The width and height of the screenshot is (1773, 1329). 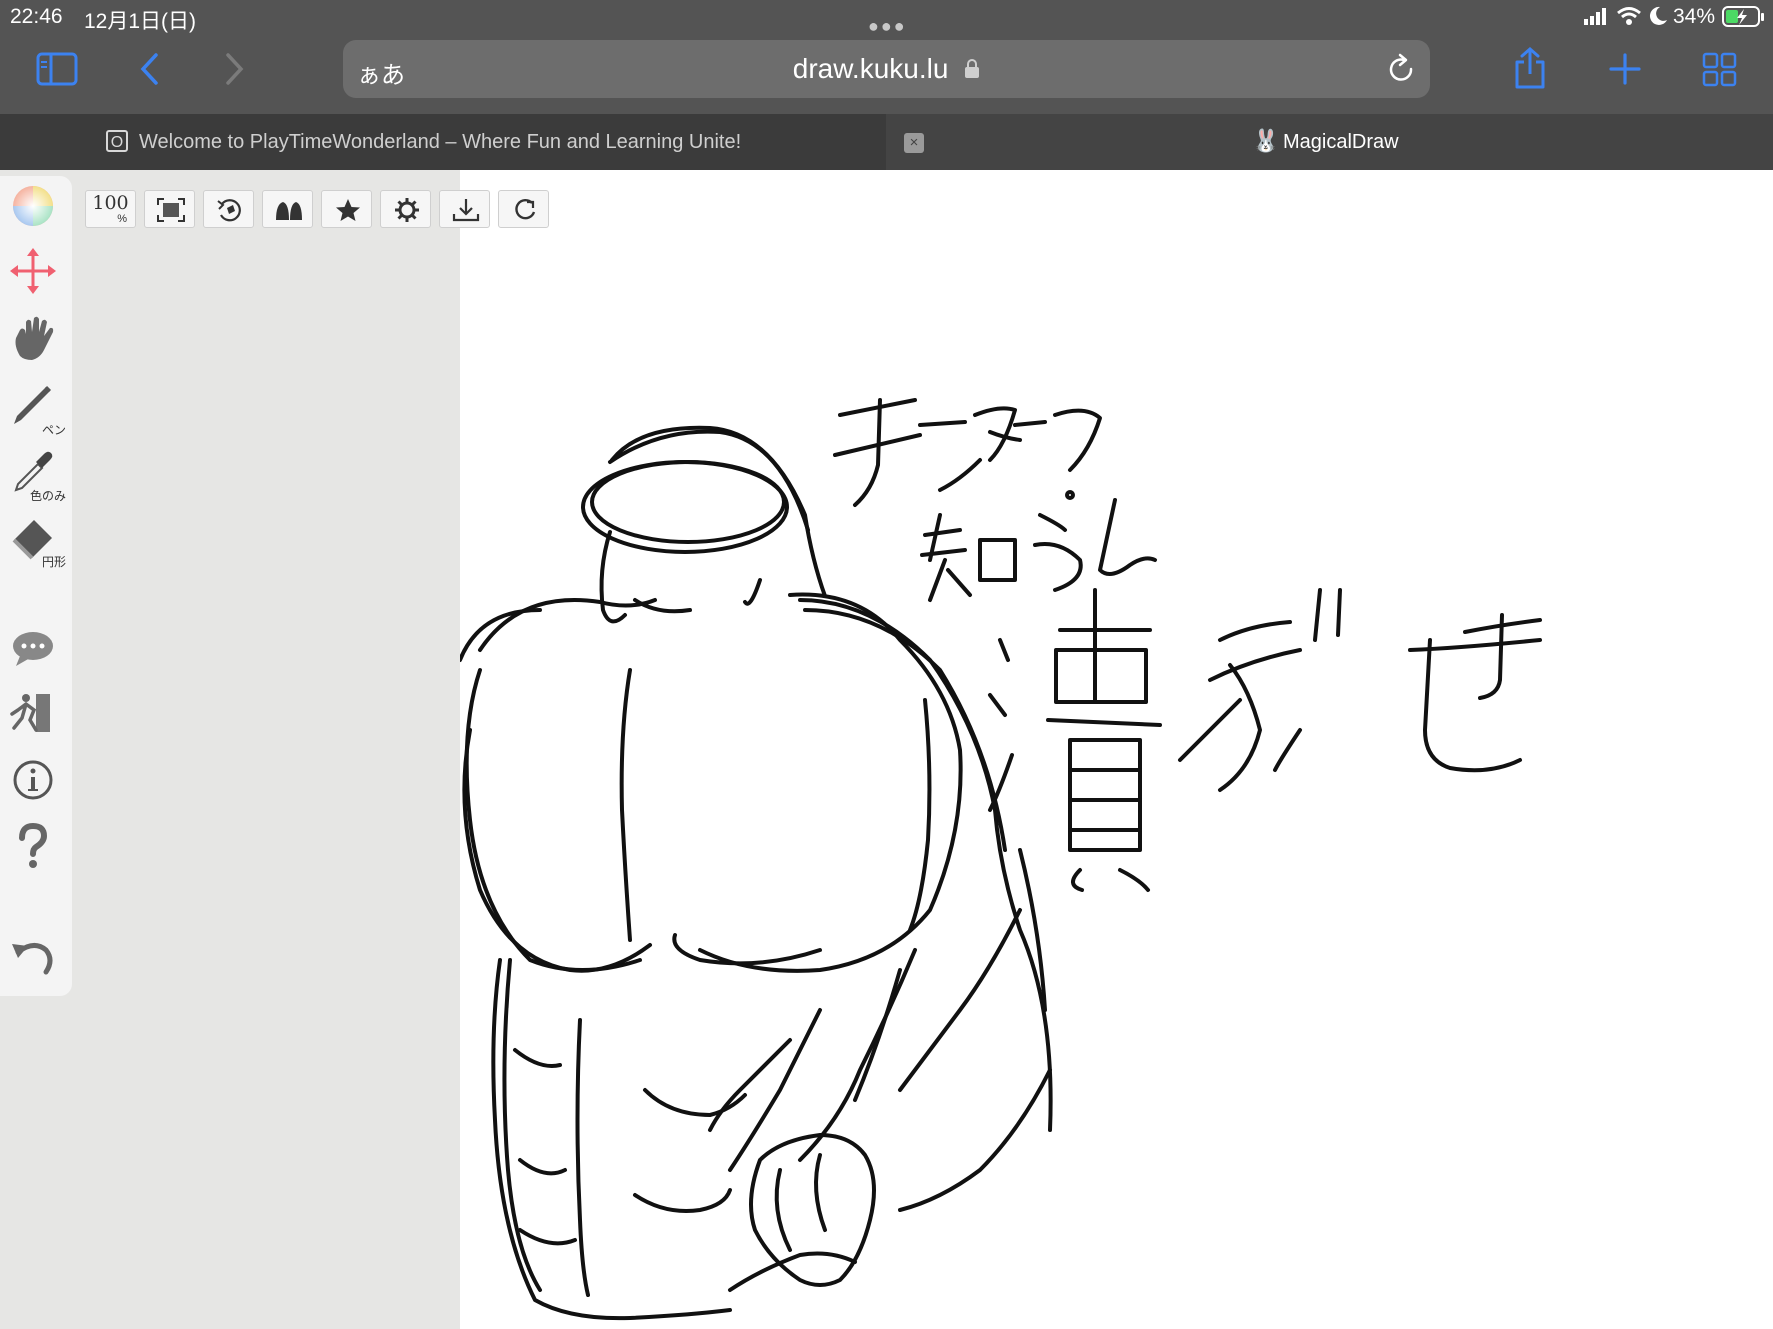 I want to click on move-arrows-icon, so click(x=33, y=271).